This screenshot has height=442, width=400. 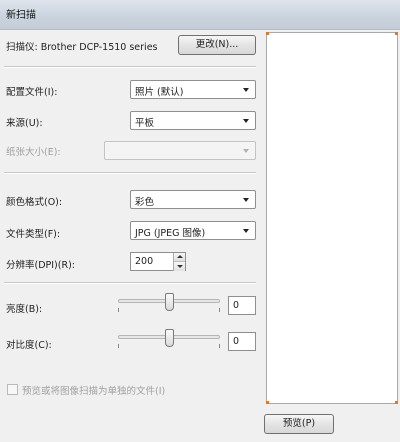 I want to click on contrast-label: 对比度(C):, so click(x=29, y=345).